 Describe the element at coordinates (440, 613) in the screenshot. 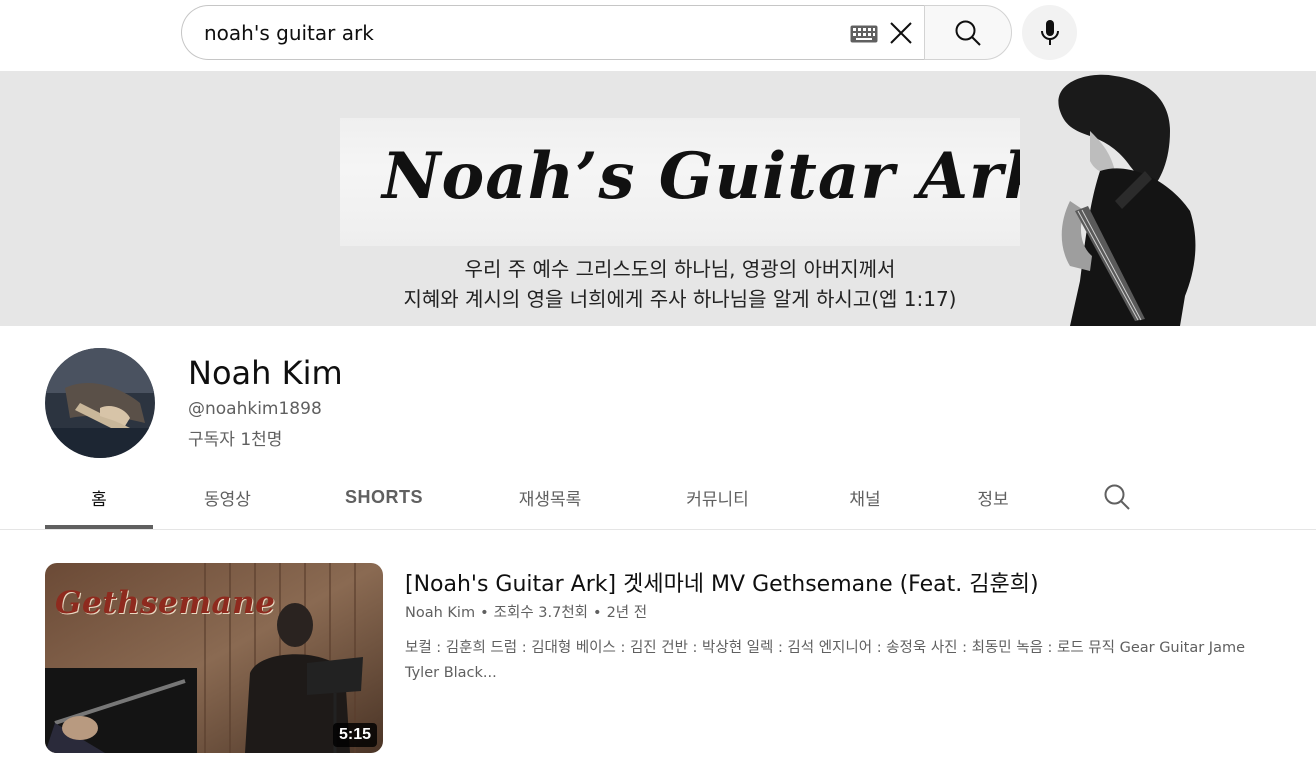

I see `video-channel-name: Noah Kim` at that location.